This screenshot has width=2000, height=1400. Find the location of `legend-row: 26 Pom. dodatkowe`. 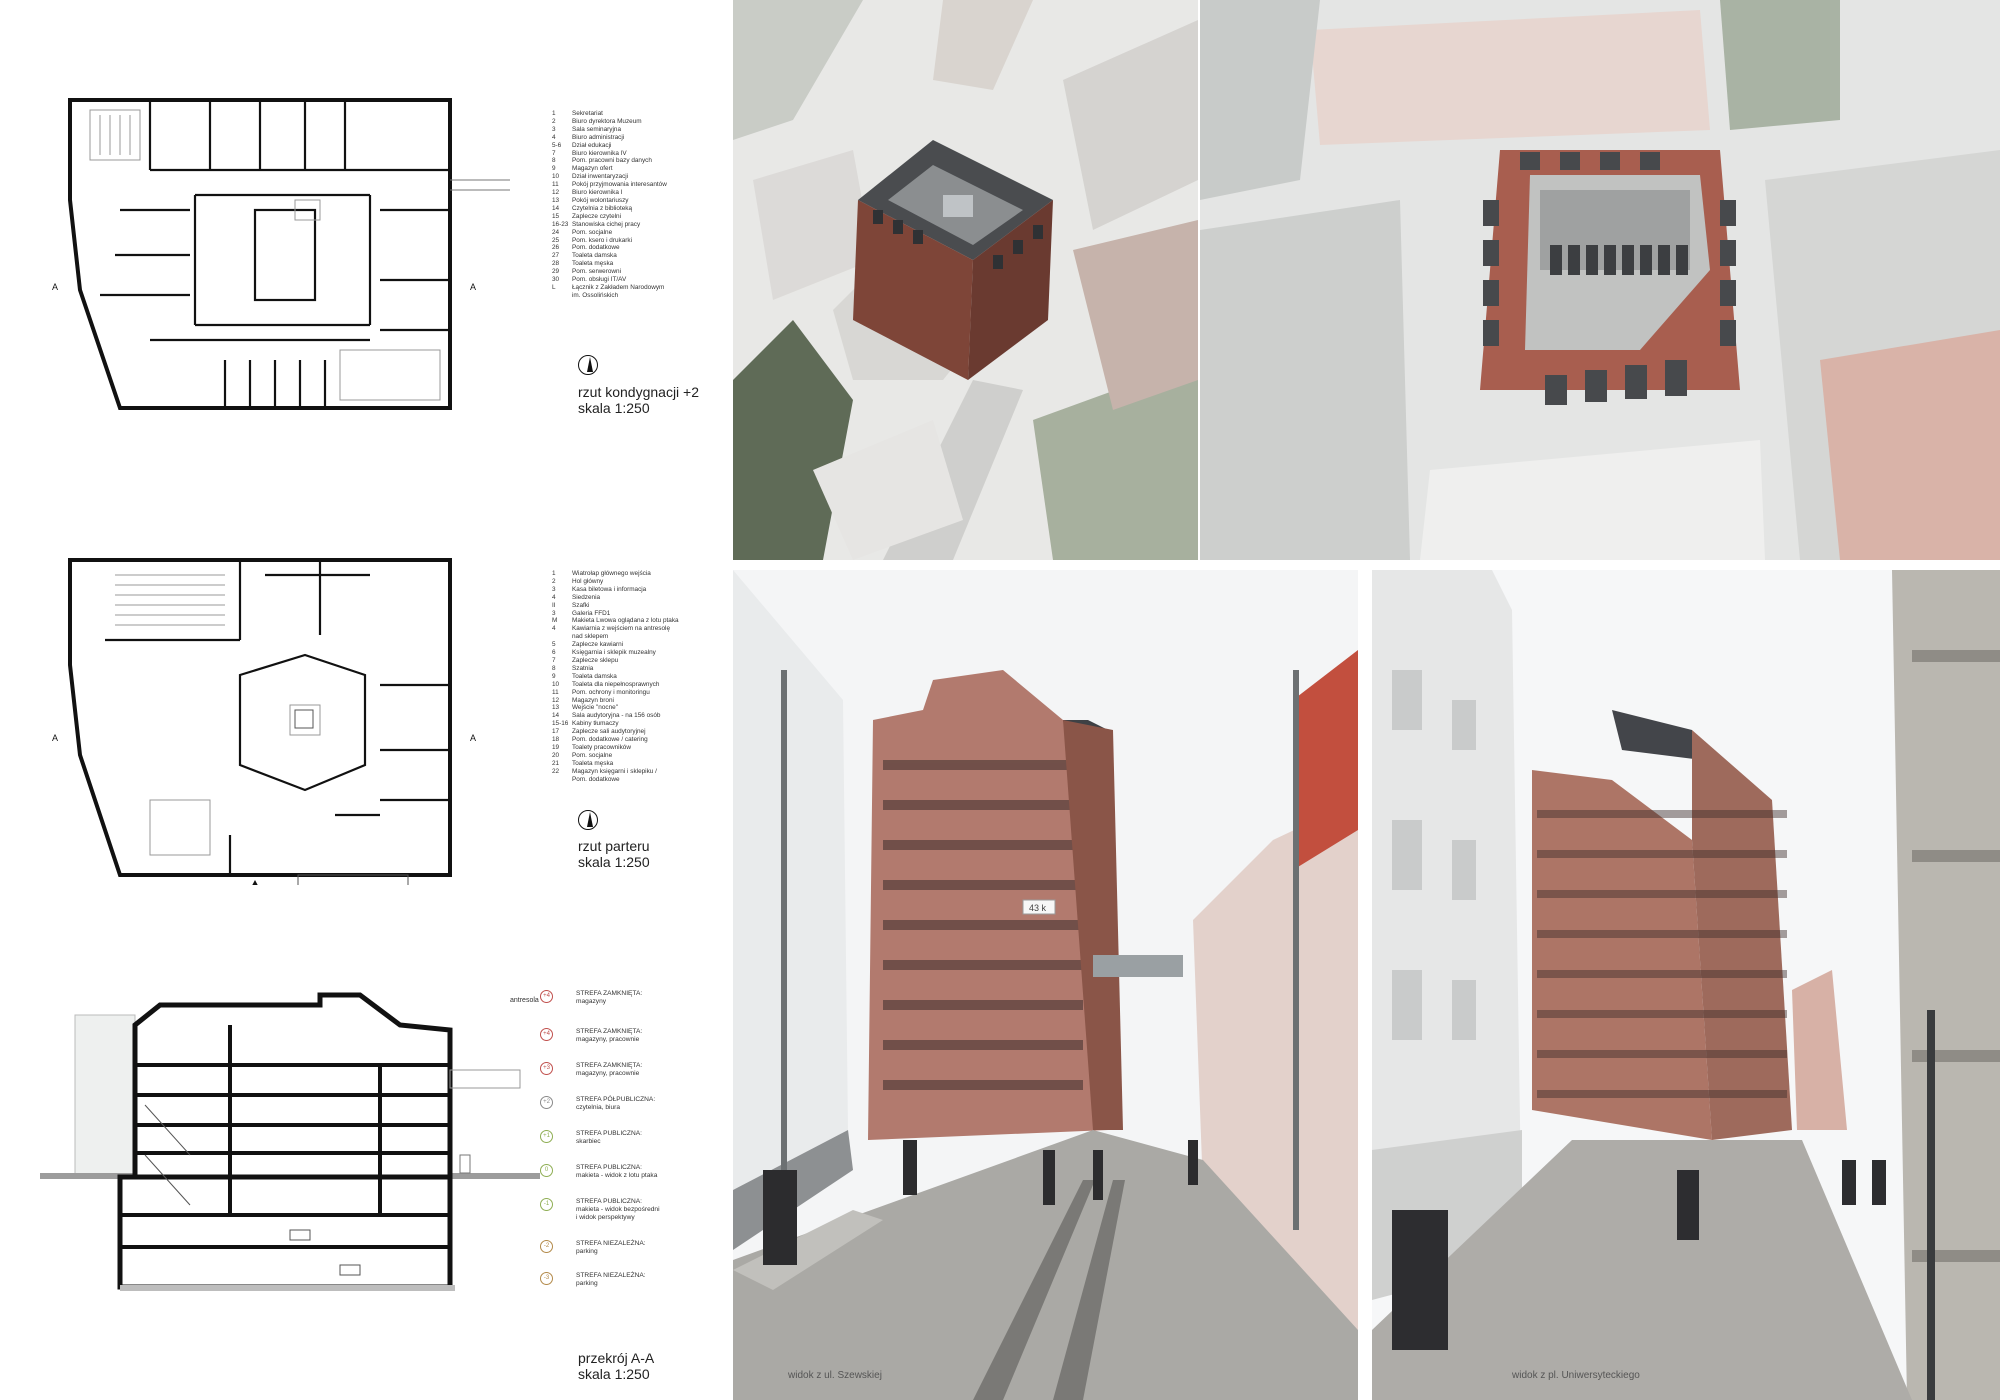

legend-row: 26 Pom. dodatkowe is located at coordinates (632, 248).